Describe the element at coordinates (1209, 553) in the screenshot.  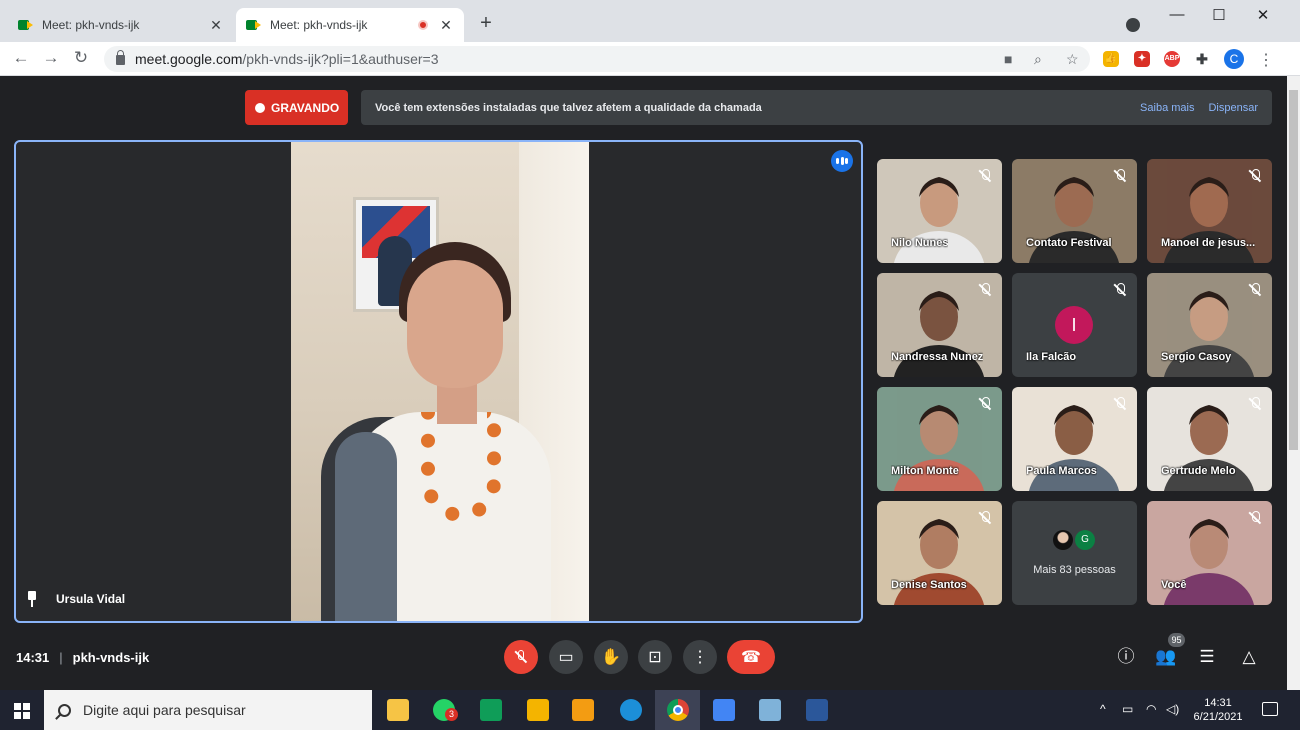
I see `participant-tile: Você` at that location.